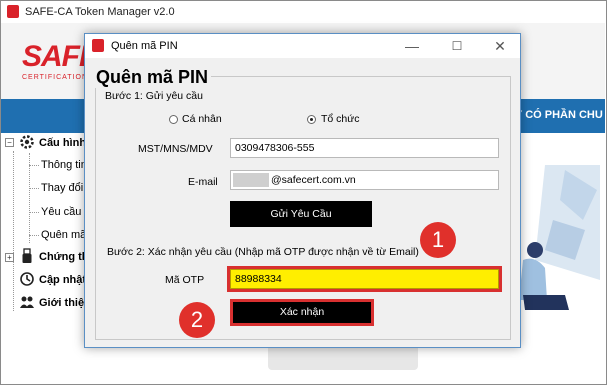  I want to click on redacted-block, so click(251, 180).